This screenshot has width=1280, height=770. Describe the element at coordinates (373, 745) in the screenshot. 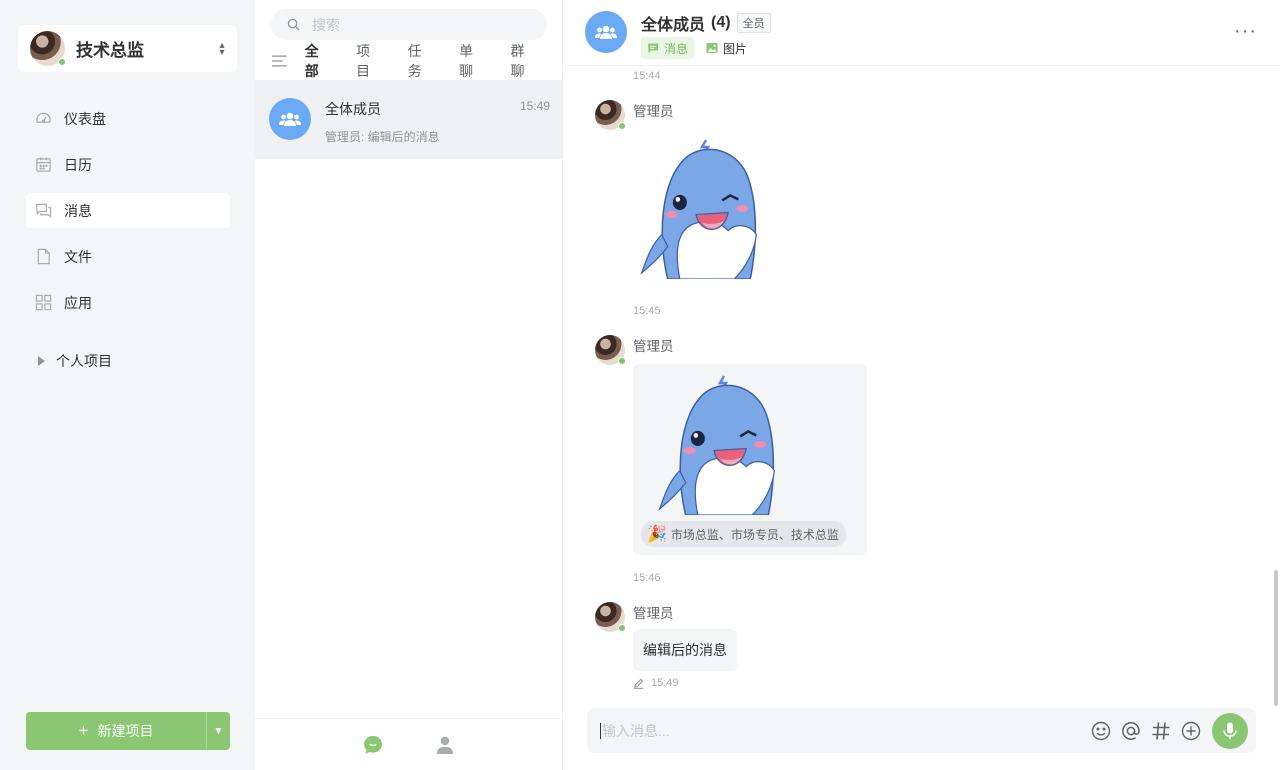

I see `chat-bubble-icon` at that location.